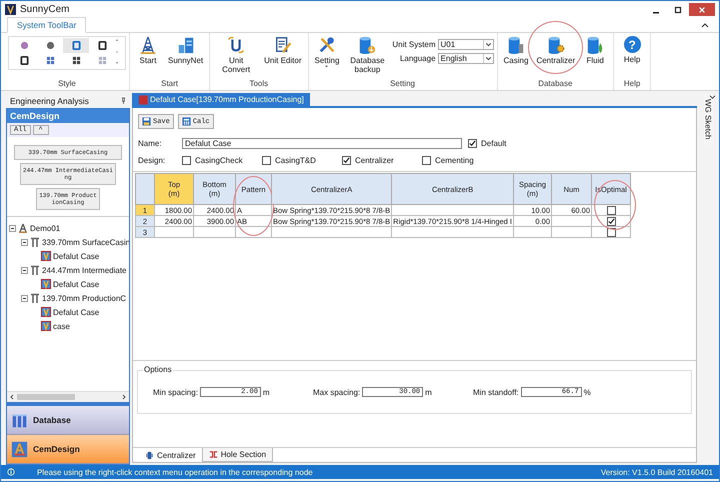 The width and height of the screenshot is (720, 482). I want to click on database-icon, so click(19, 420).